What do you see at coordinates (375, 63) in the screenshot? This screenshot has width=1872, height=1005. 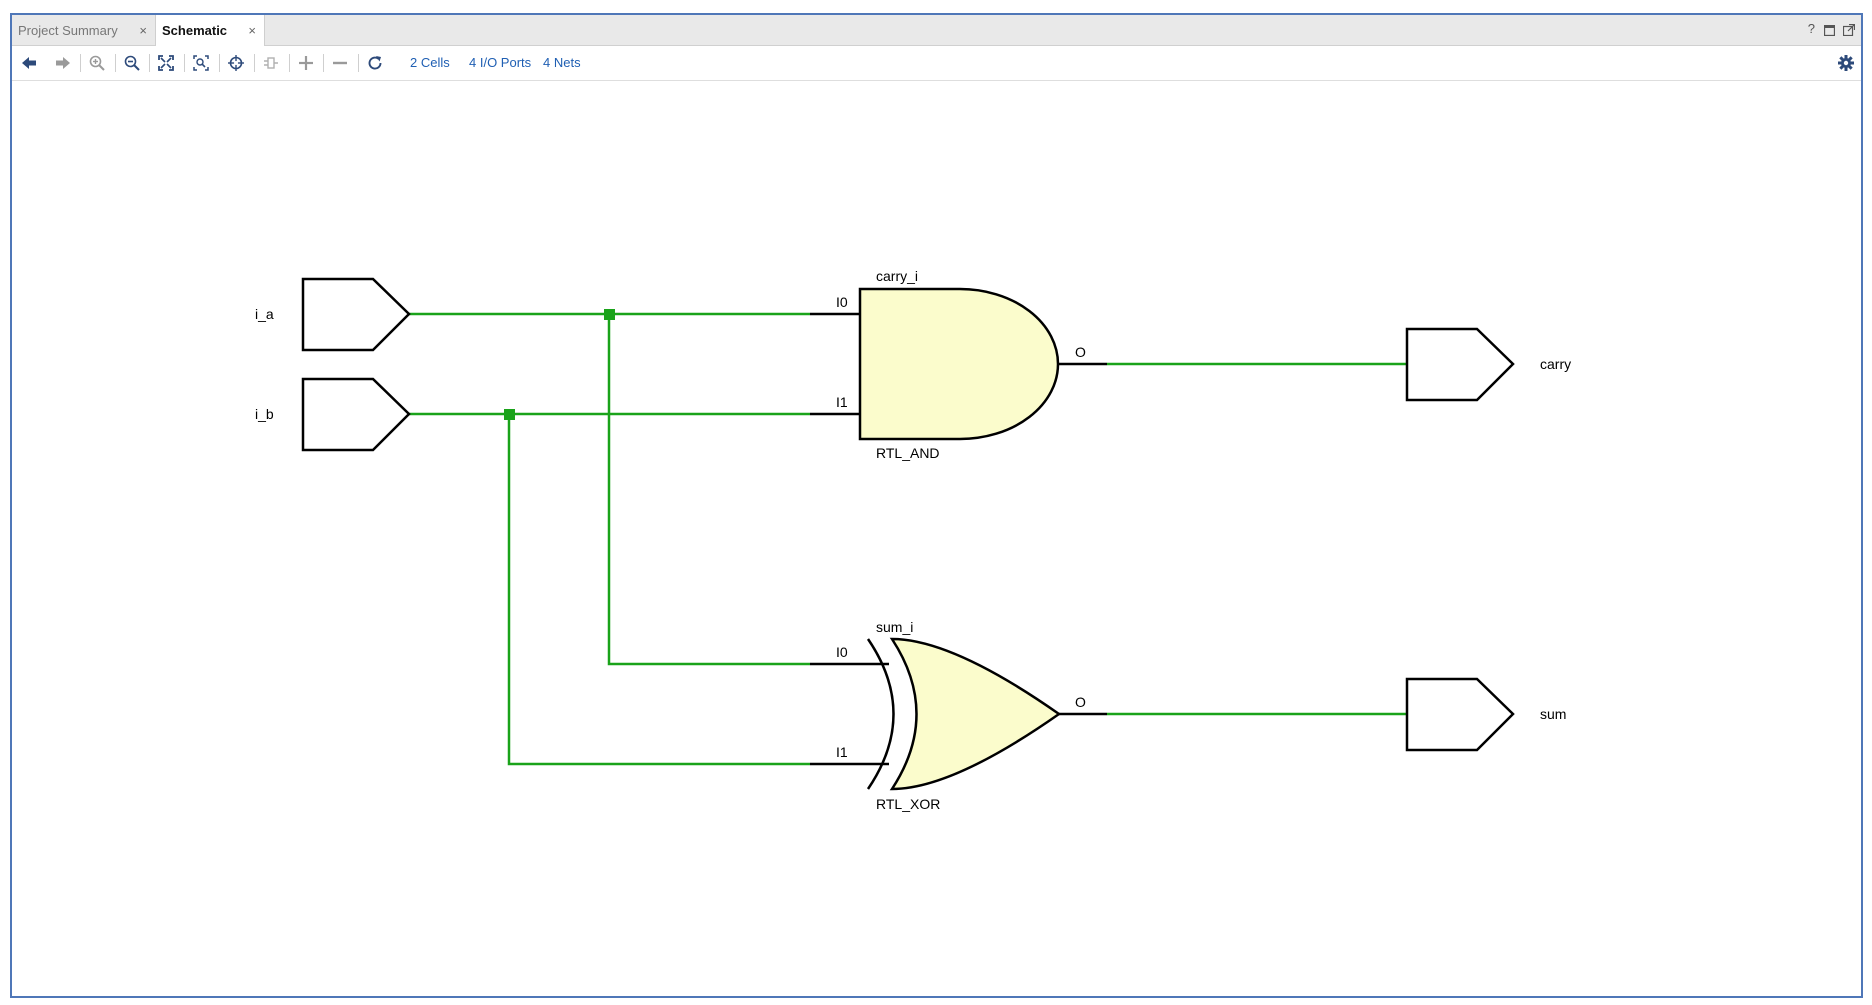 I see `refresh-icon` at bounding box center [375, 63].